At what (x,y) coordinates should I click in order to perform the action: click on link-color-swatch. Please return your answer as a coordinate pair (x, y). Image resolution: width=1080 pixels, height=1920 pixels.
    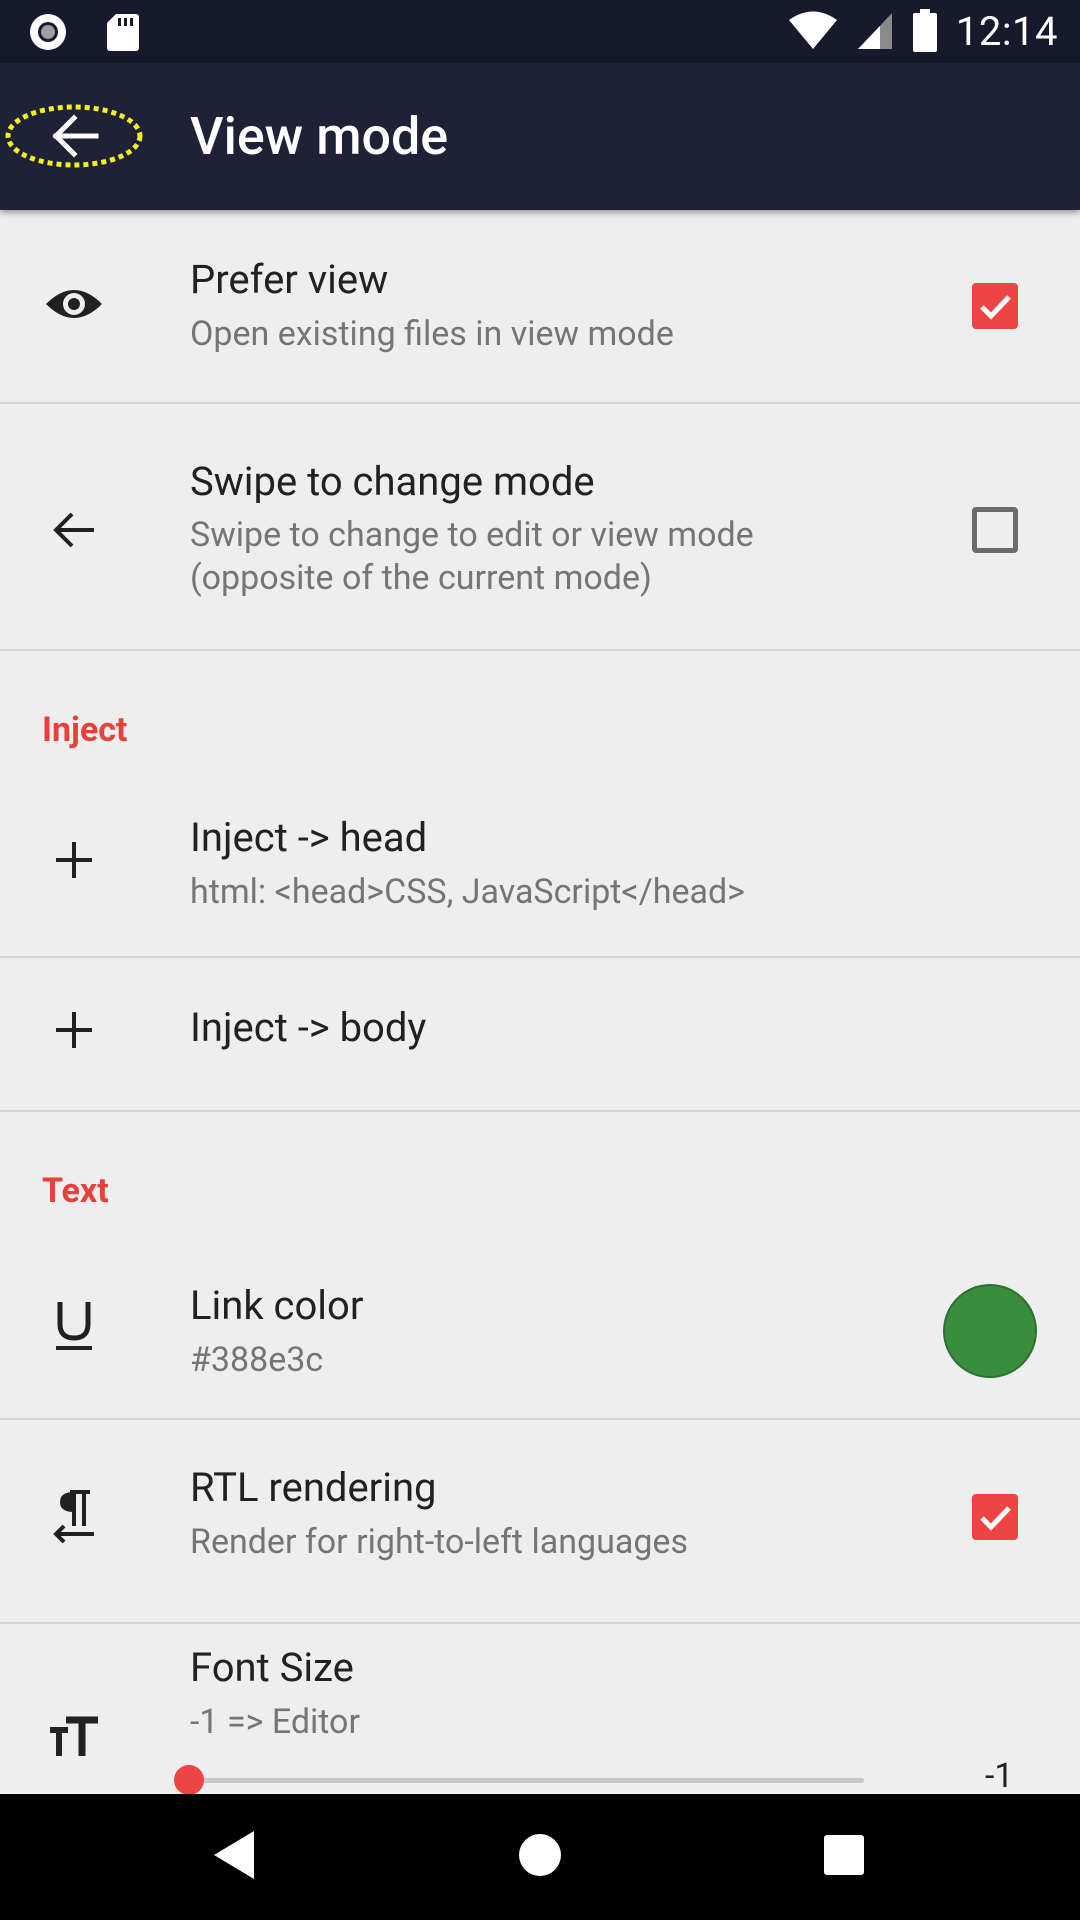
    Looking at the image, I should click on (990, 1331).